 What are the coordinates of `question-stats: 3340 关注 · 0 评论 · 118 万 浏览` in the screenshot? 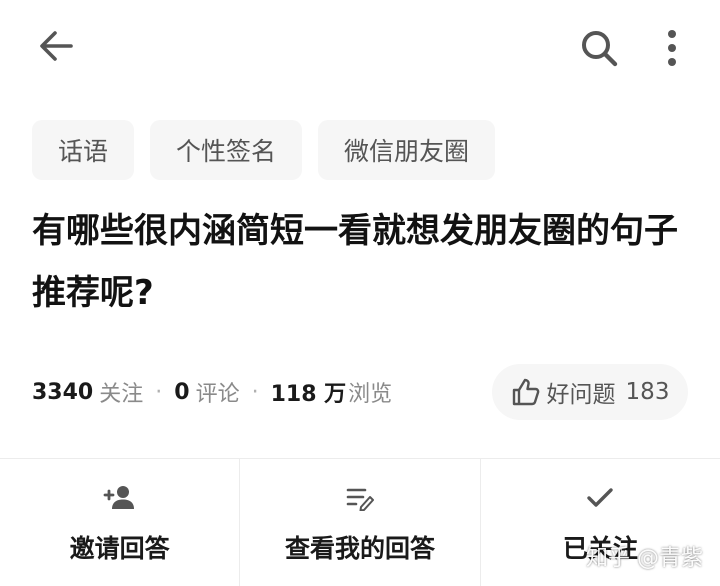 It's located at (212, 392).